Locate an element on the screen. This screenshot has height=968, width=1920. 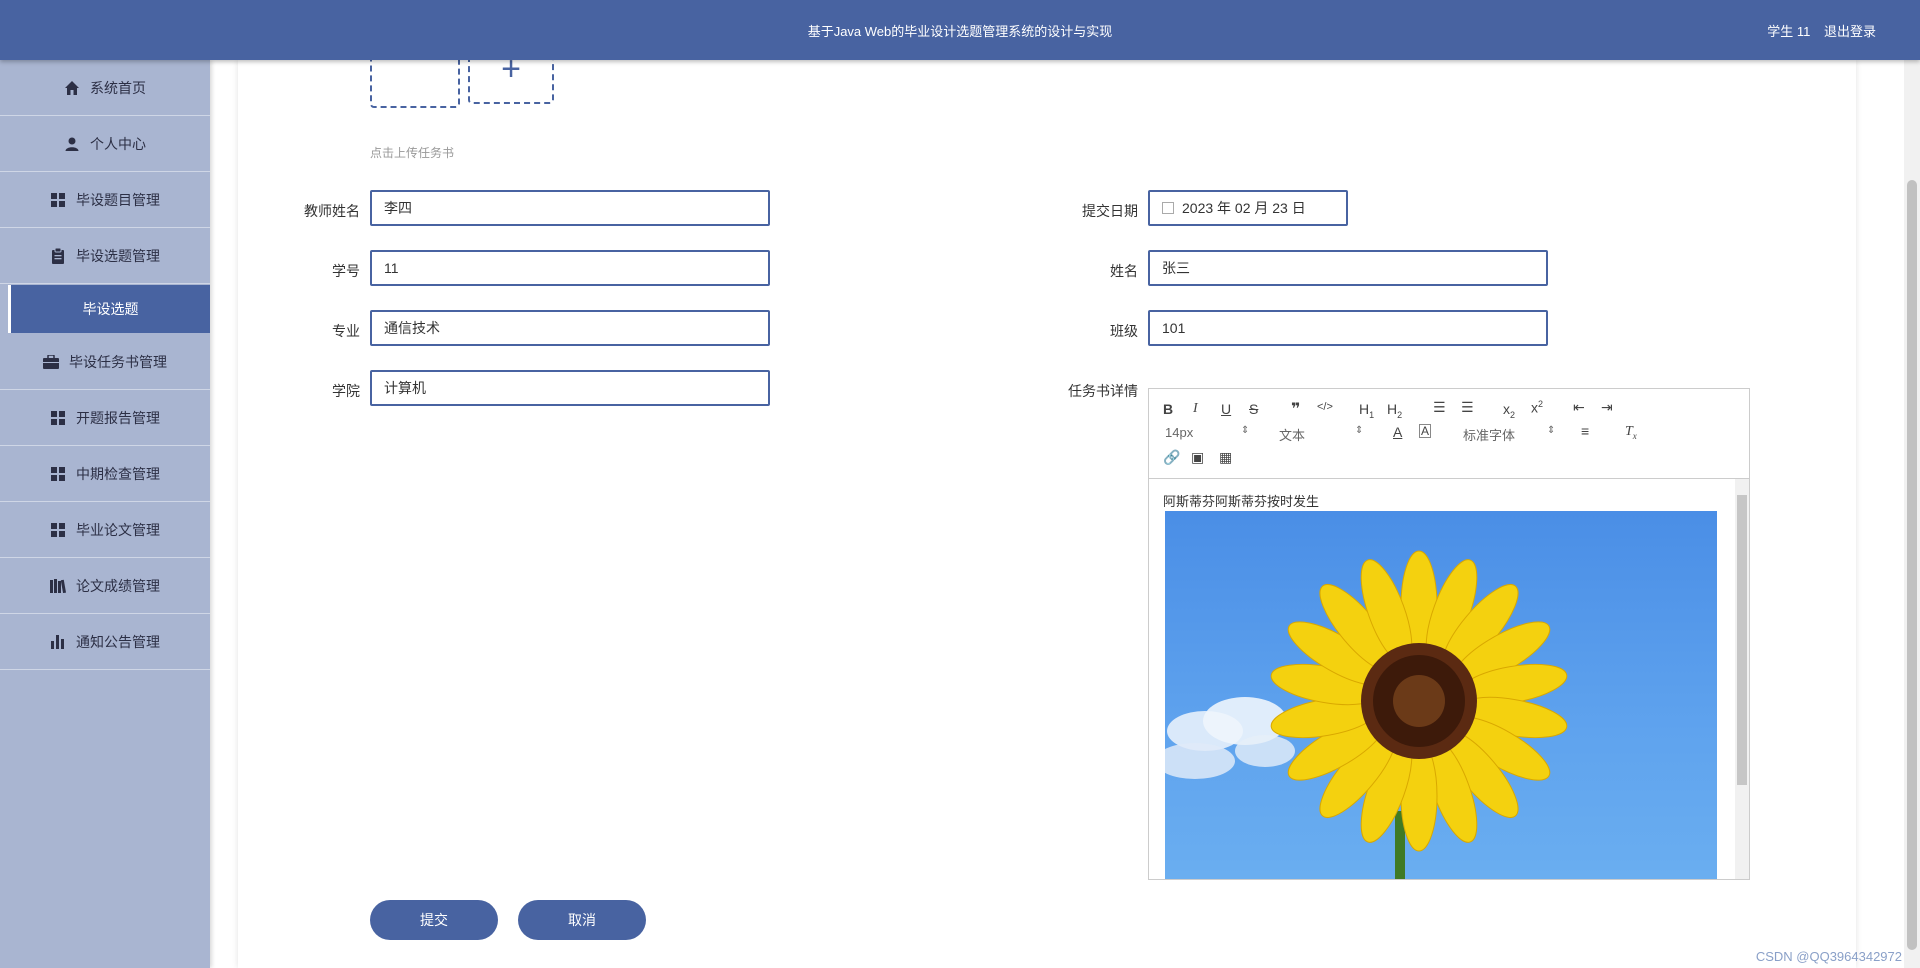
sidebar-subitem-selection: 毕设选题 is located at coordinates (109, 309).